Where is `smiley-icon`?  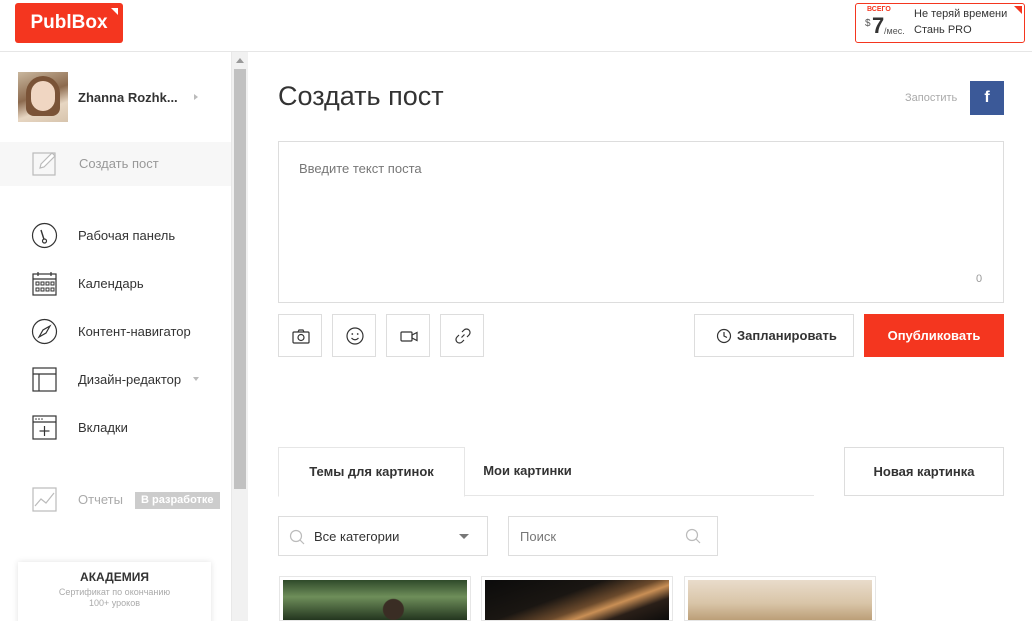
smiley-icon is located at coordinates (355, 336).